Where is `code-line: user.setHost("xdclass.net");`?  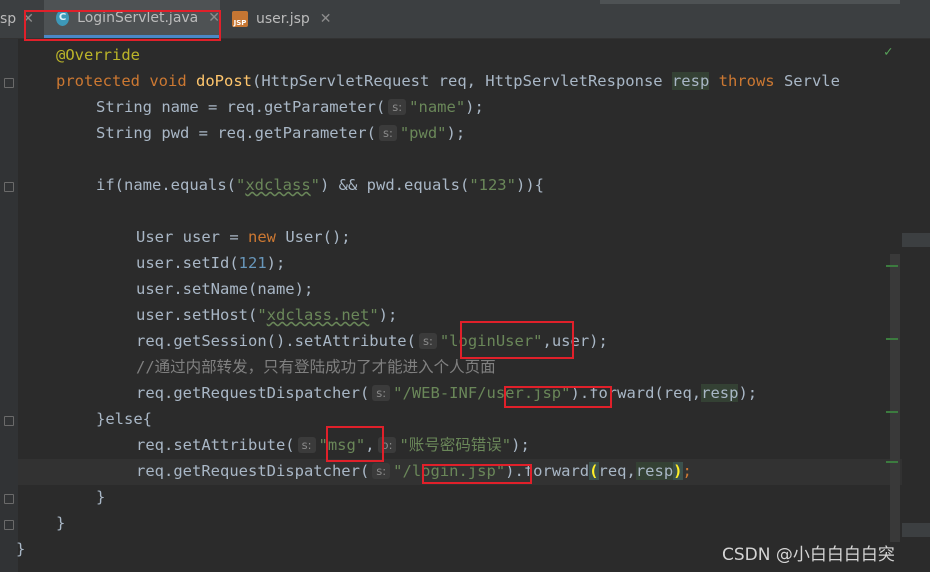
code-line: user.setHost("xdclass.net"); is located at coordinates (266, 315).